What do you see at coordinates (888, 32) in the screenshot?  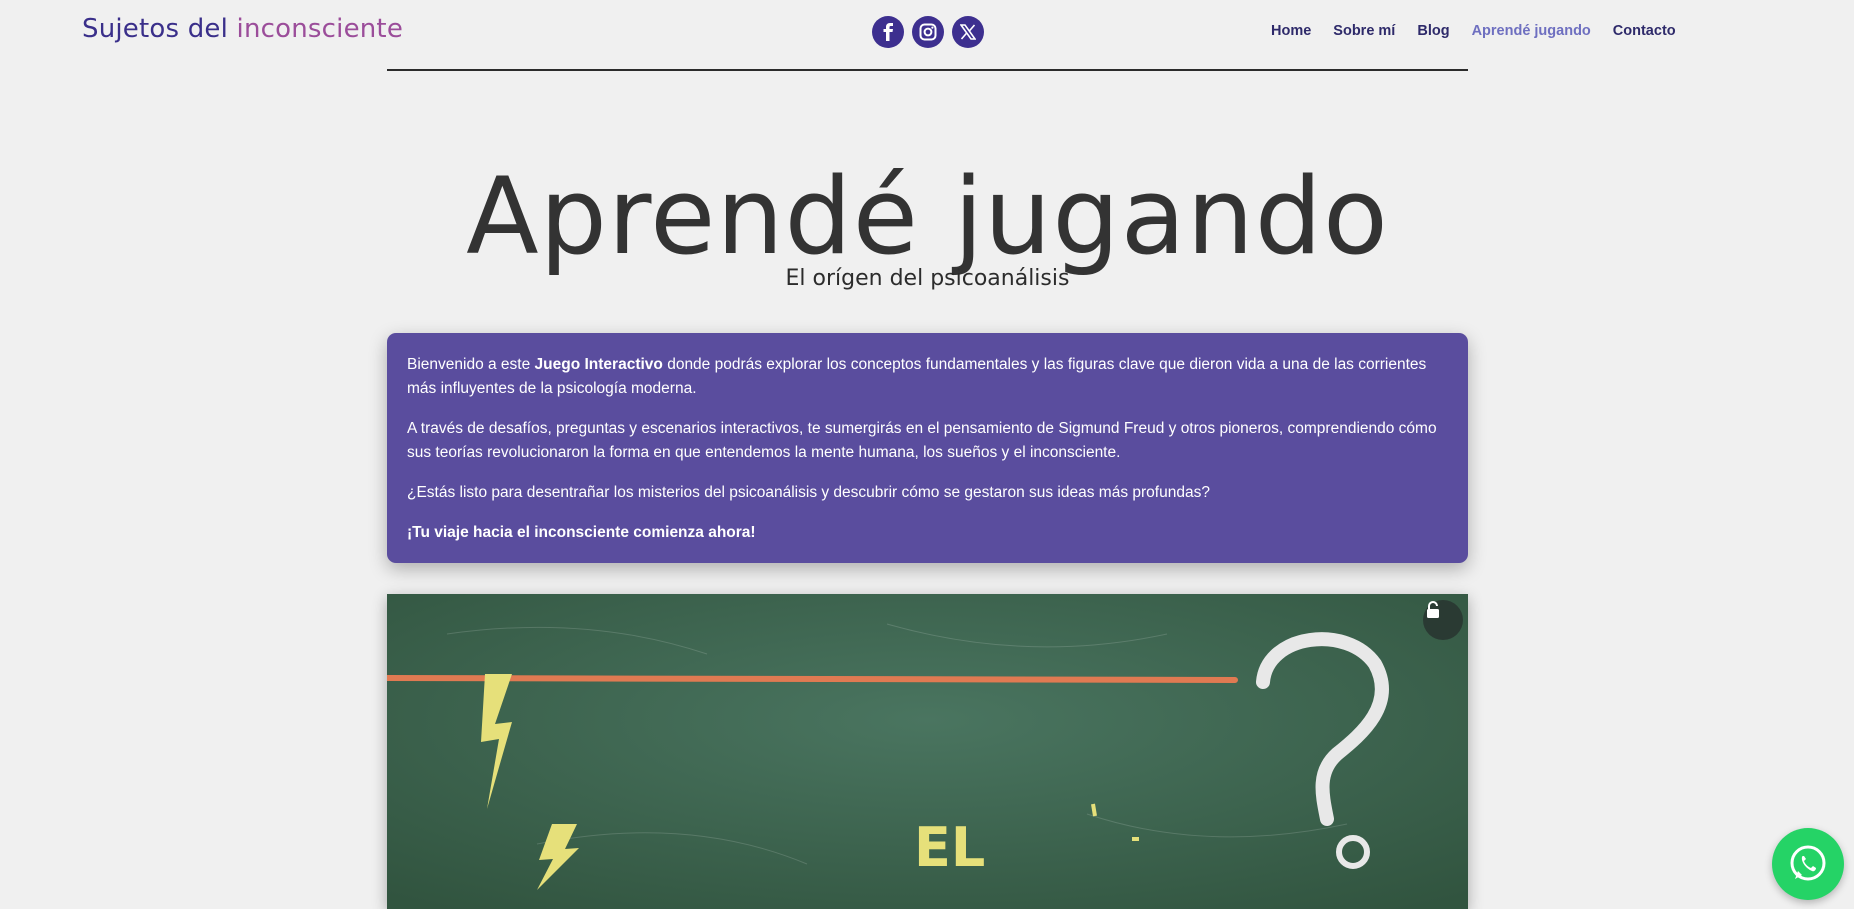 I see `facebook-icon` at bounding box center [888, 32].